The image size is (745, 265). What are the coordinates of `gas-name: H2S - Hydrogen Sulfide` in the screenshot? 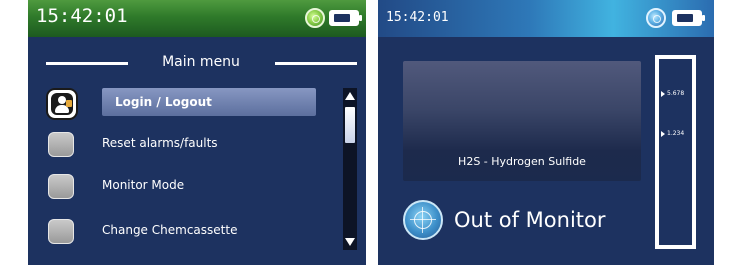 It's located at (522, 161).